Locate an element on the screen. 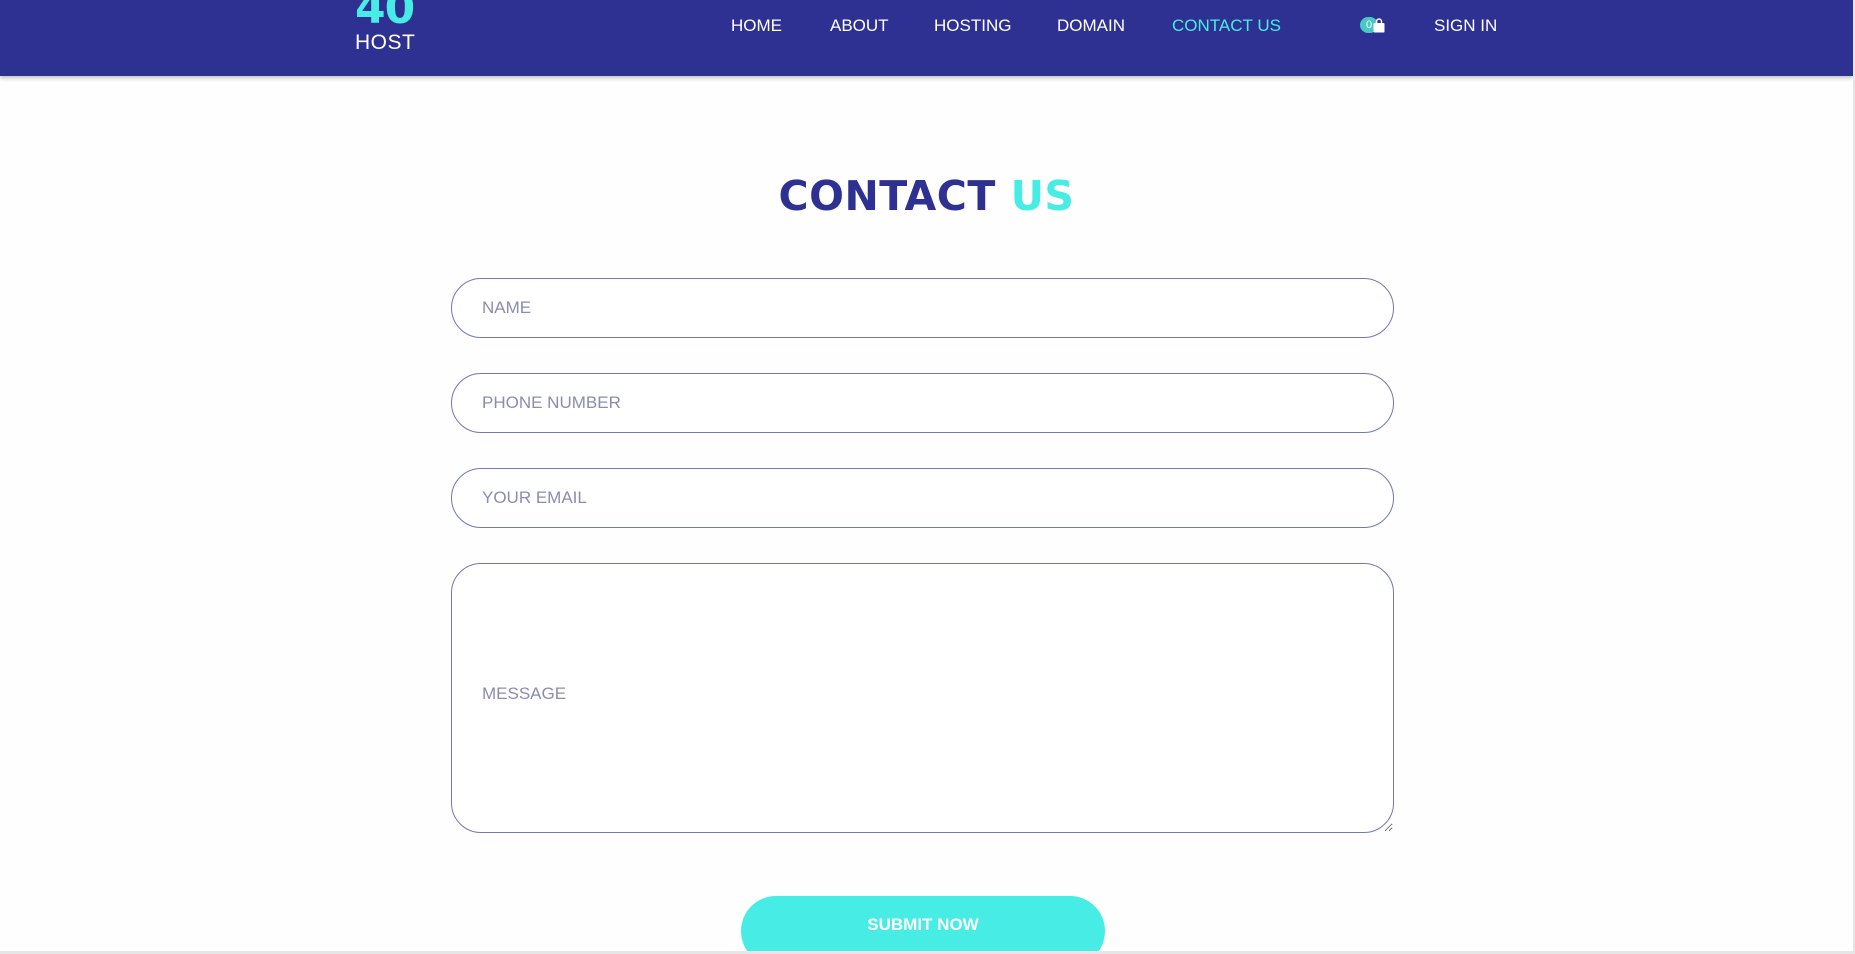 Image resolution: width=1855 pixels, height=954 pixels. phone-number-input is located at coordinates (922, 403).